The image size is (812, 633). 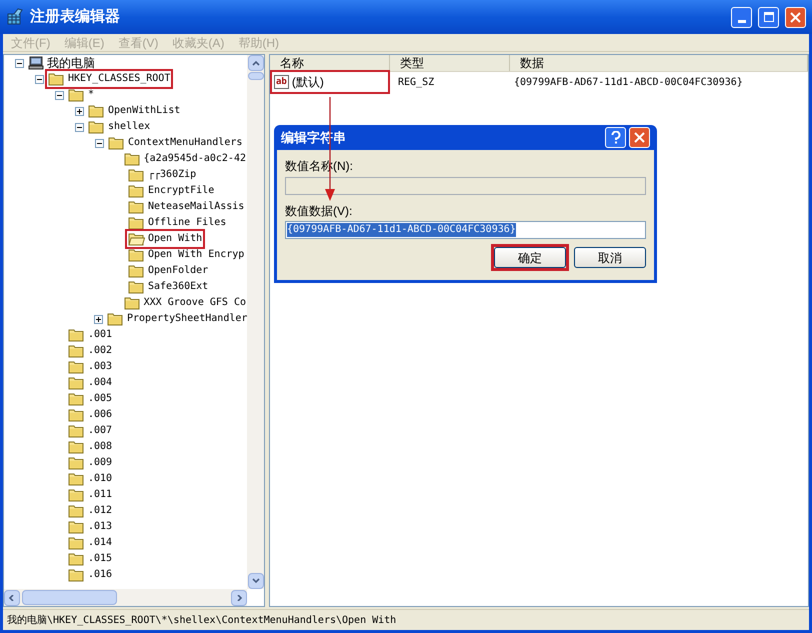 What do you see at coordinates (36, 63) in the screenshot?
I see `computer-icon` at bounding box center [36, 63].